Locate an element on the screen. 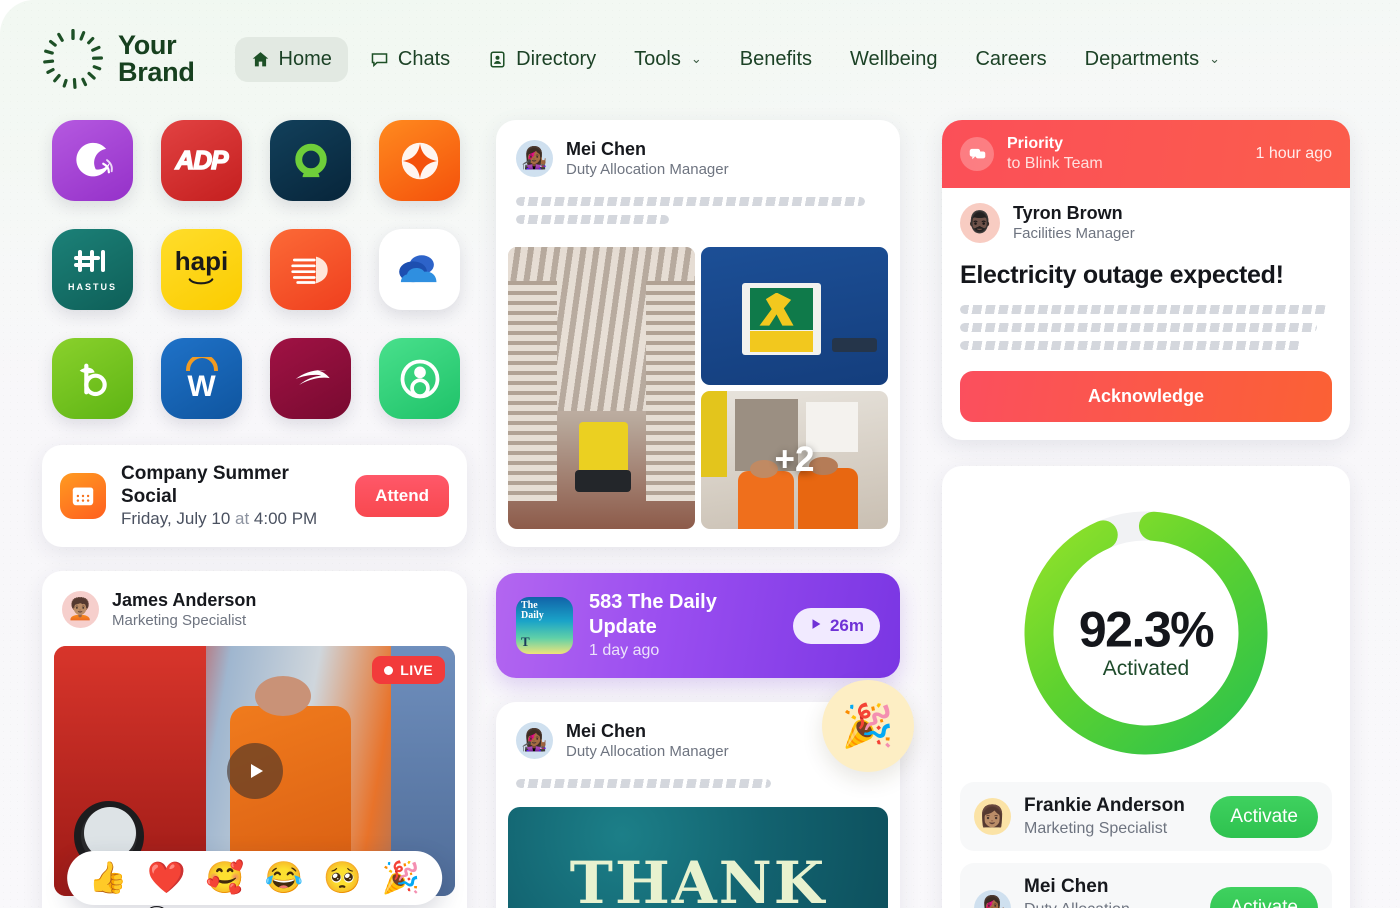 The image size is (1400, 908). people-app is located at coordinates (419, 378).